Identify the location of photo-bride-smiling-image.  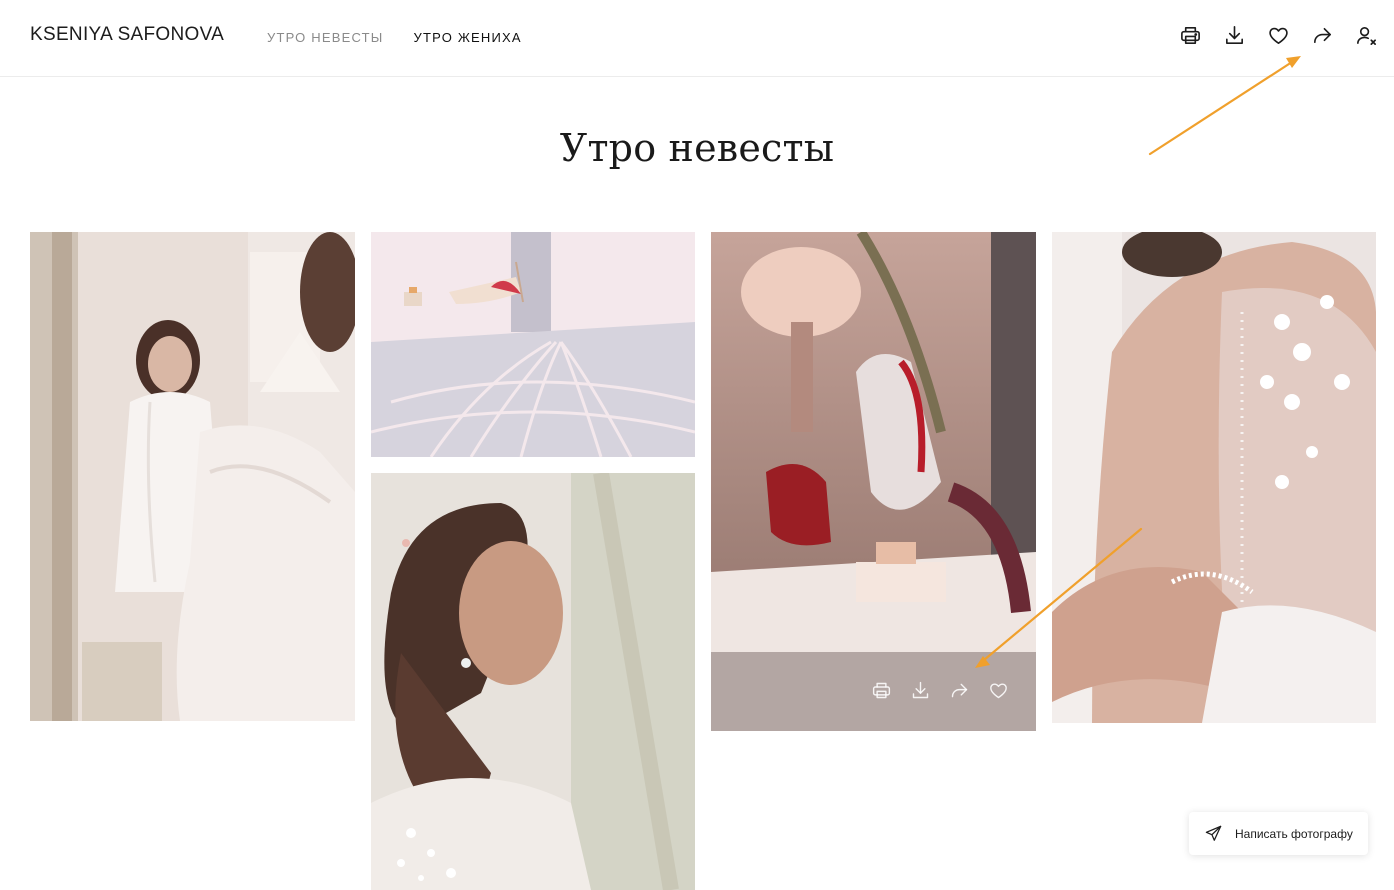
(533, 681).